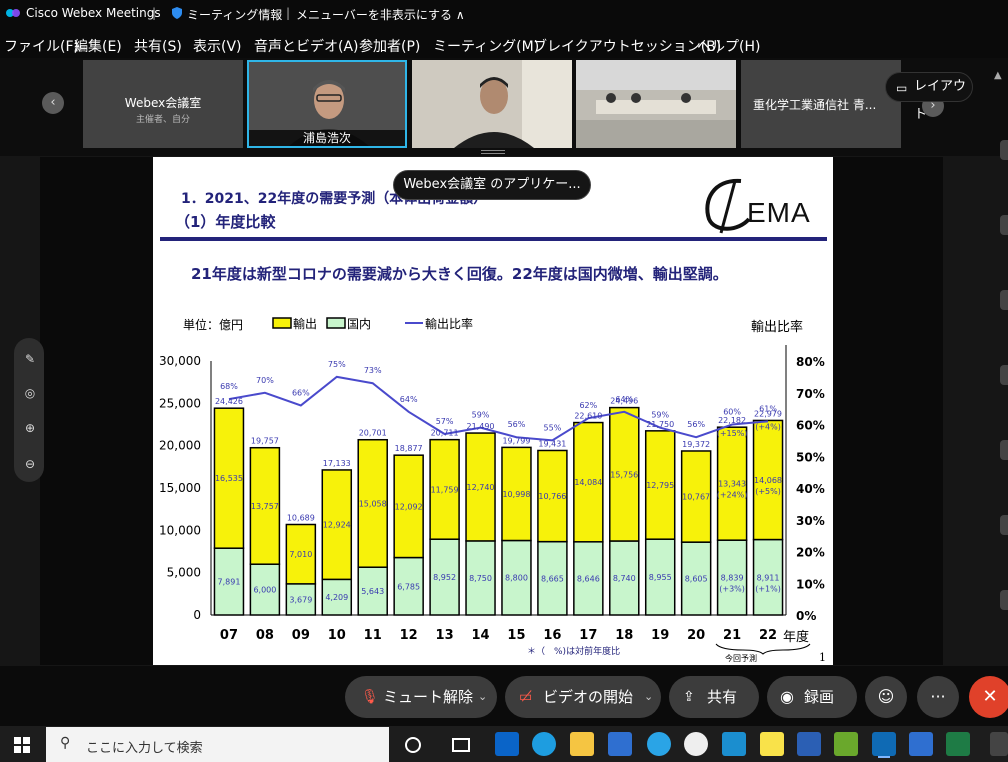 The height and width of the screenshot is (762, 1008). Describe the element at coordinates (409, 635) in the screenshot. I see `x-tick-label: 12` at that location.